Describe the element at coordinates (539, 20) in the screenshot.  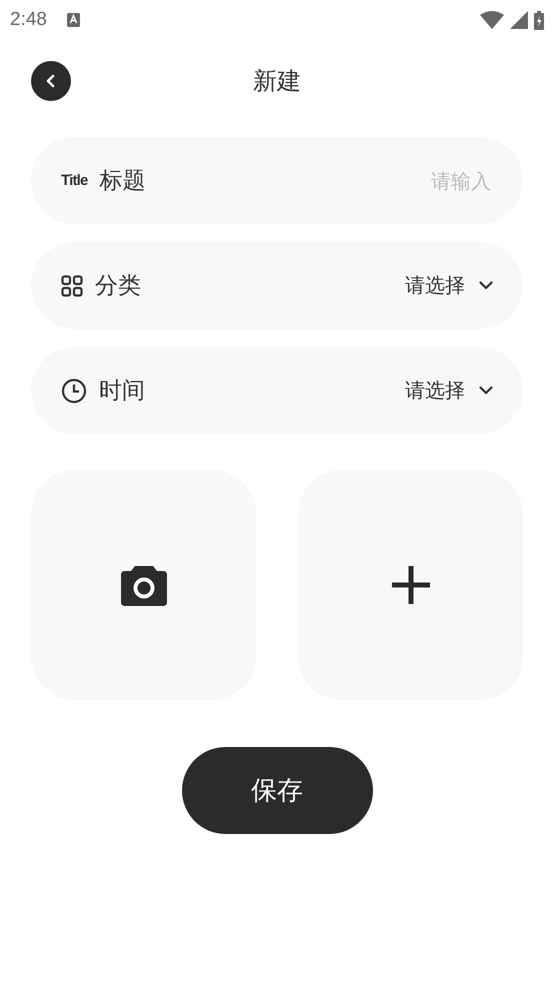
I see `battery-icon` at that location.